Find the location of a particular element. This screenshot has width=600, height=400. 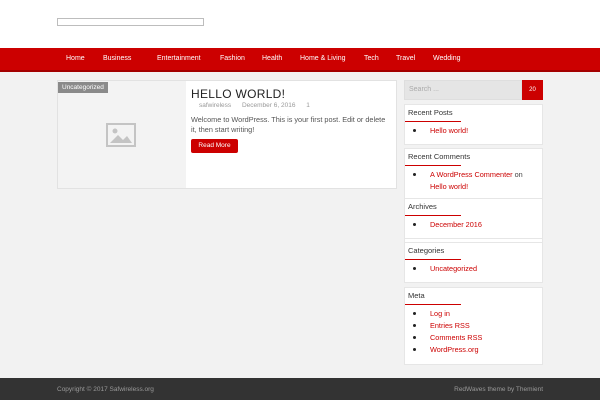

footer-copyright: Copyright © 2017 Safwireless.org is located at coordinates (105, 389).